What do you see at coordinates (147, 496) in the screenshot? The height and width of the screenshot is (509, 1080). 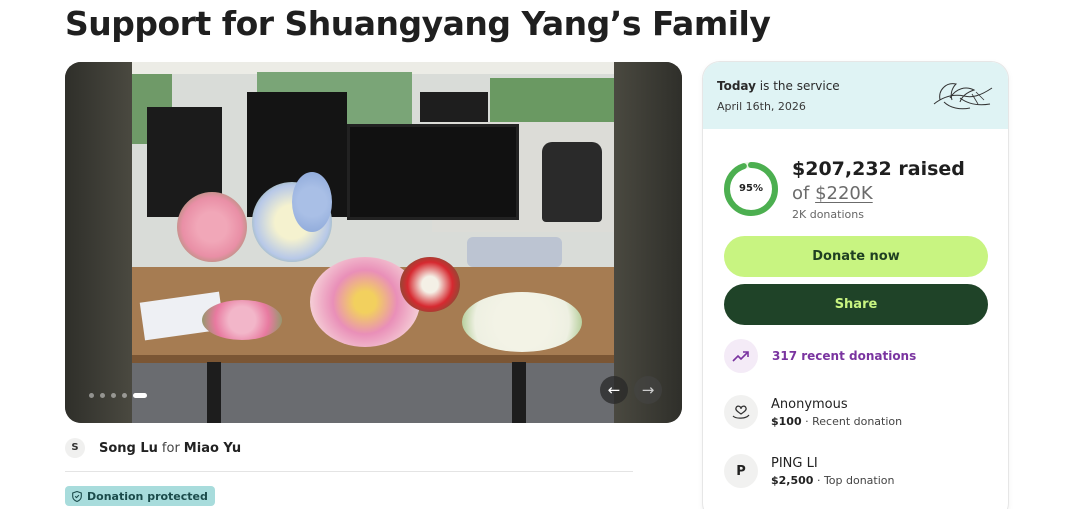 I see `badge-label: Donation protected` at bounding box center [147, 496].